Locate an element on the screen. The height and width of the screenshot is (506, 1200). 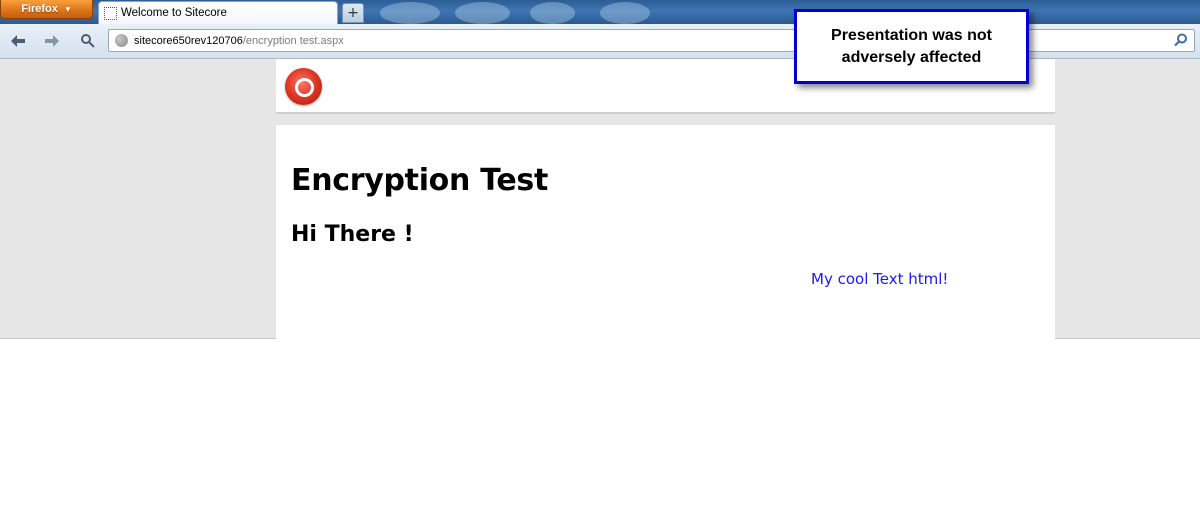
identity-button is located at coordinates (88, 41).